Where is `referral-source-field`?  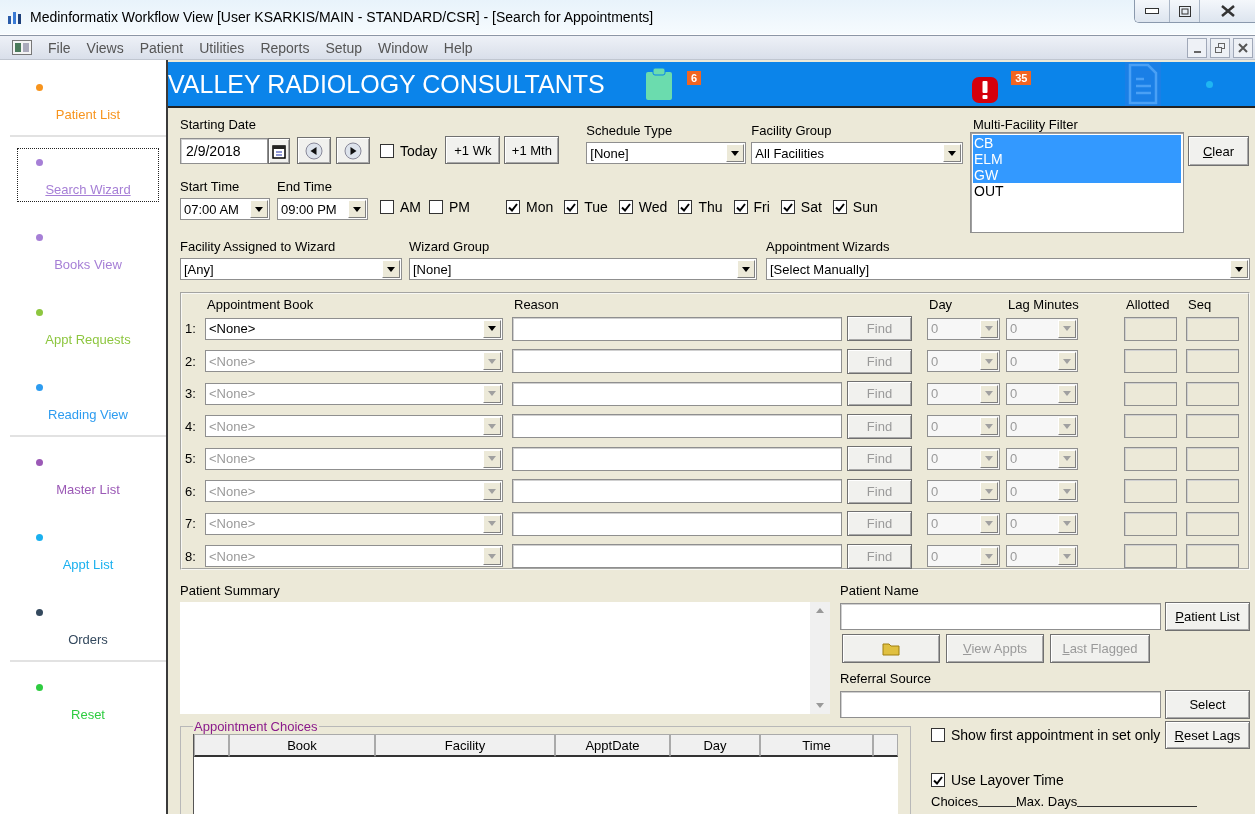 referral-source-field is located at coordinates (1000, 704).